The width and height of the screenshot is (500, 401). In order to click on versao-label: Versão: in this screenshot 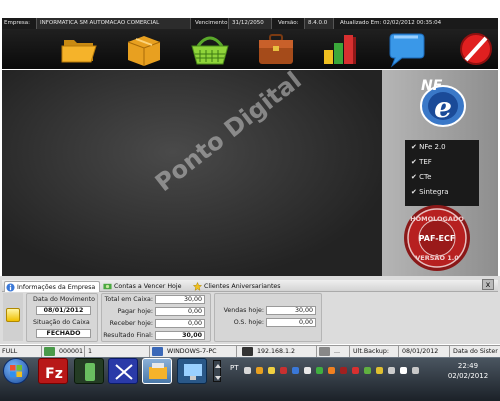, I will do `click(288, 23)`.